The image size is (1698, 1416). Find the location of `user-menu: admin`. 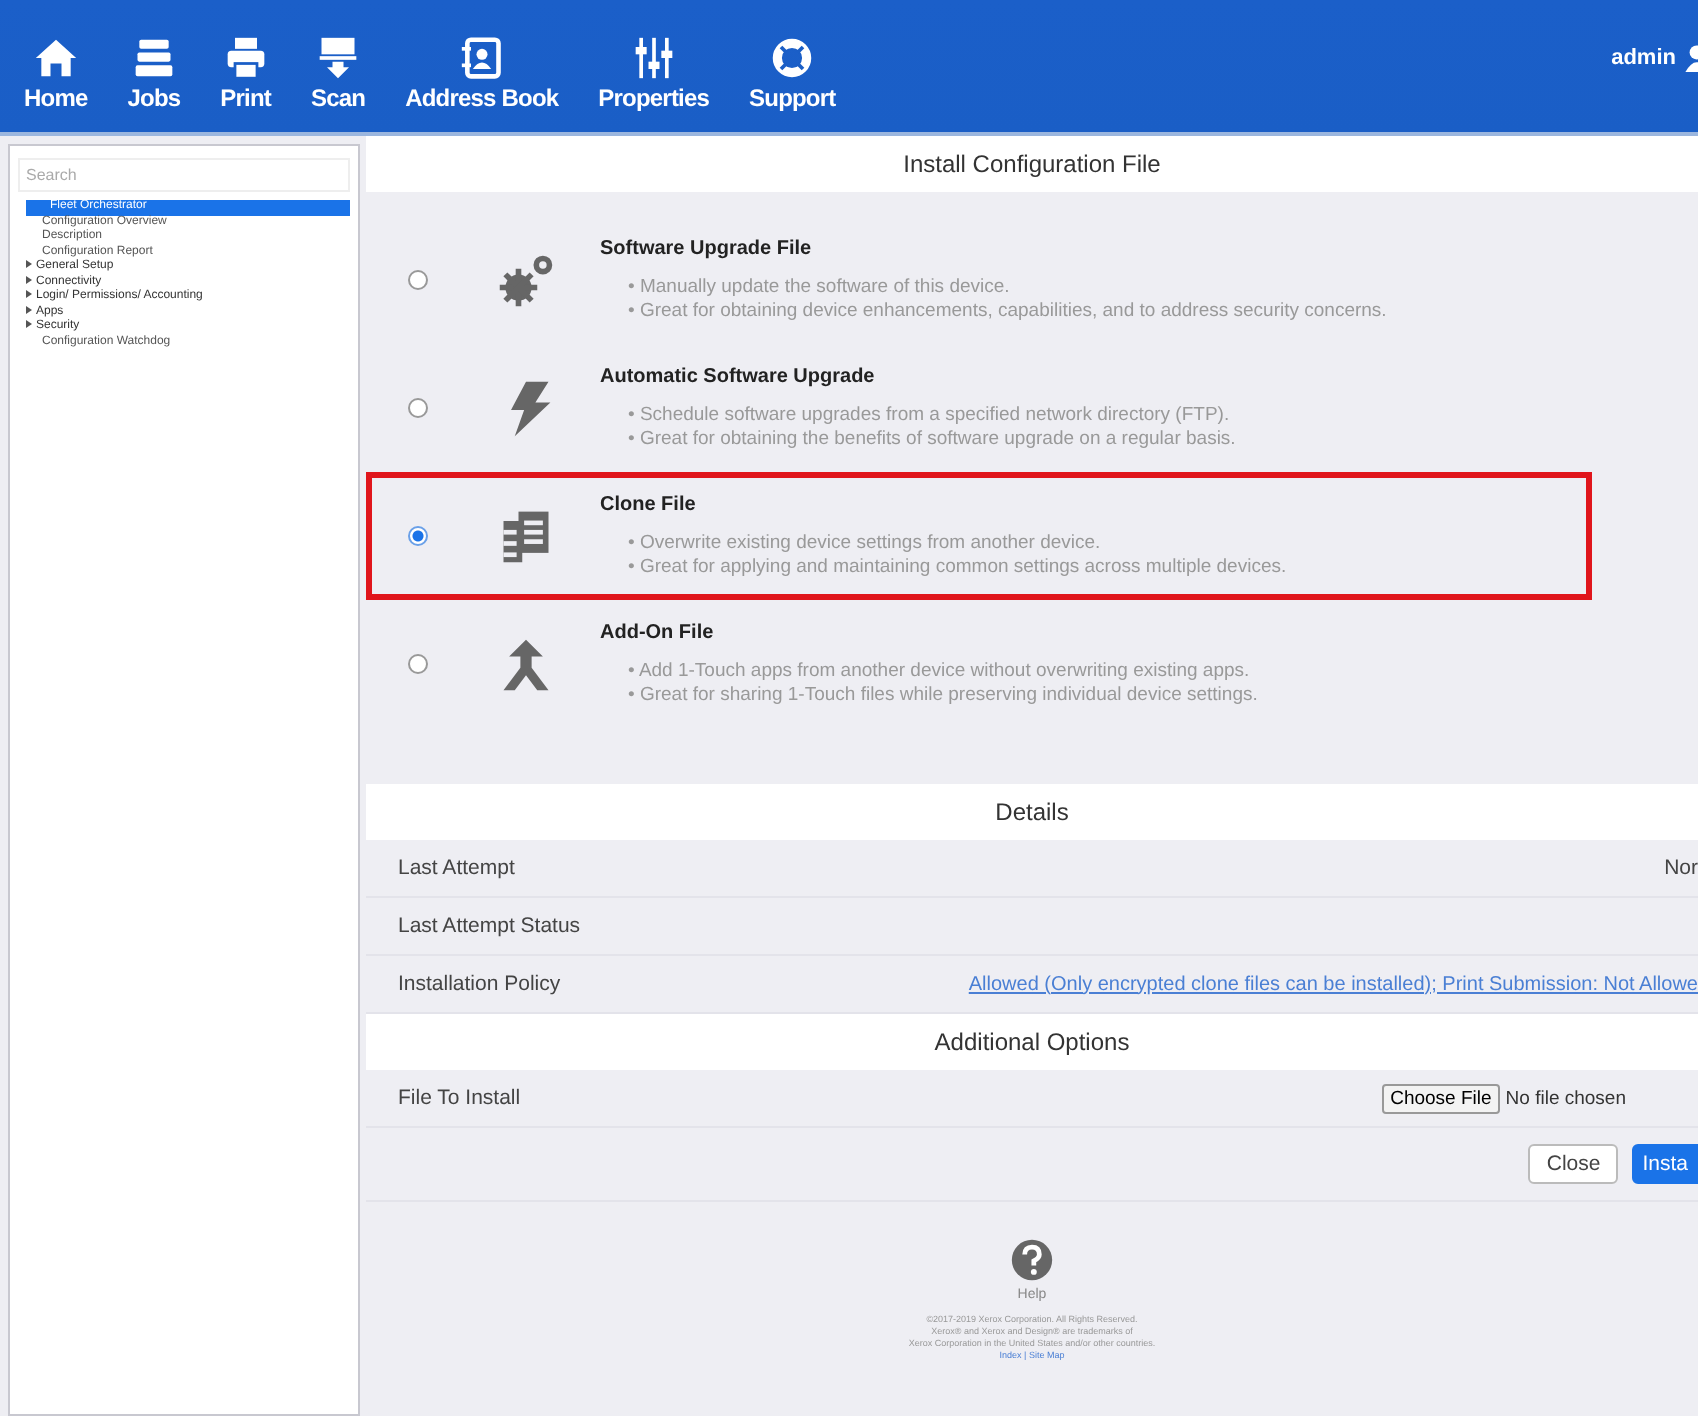

user-menu: admin is located at coordinates (1654, 78).